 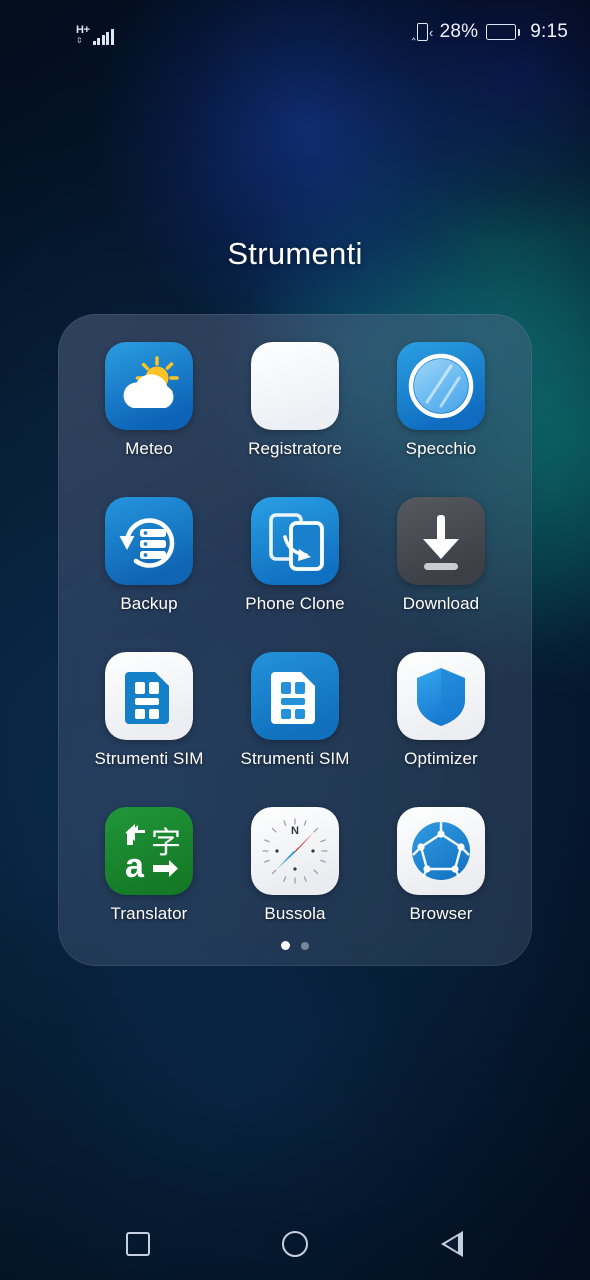 What do you see at coordinates (295, 253) in the screenshot?
I see `folder-title: Strumenti` at bounding box center [295, 253].